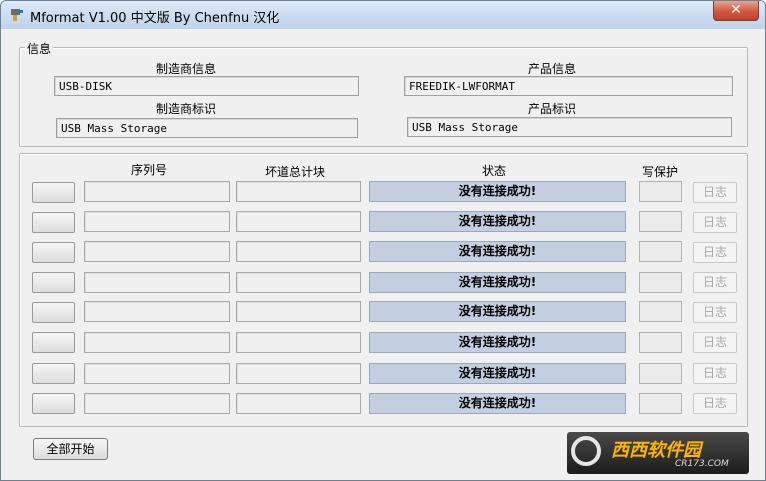 This screenshot has width=766, height=481. Describe the element at coordinates (206, 86) in the screenshot. I see `manufacturer-info-field: USB-DISK` at that location.